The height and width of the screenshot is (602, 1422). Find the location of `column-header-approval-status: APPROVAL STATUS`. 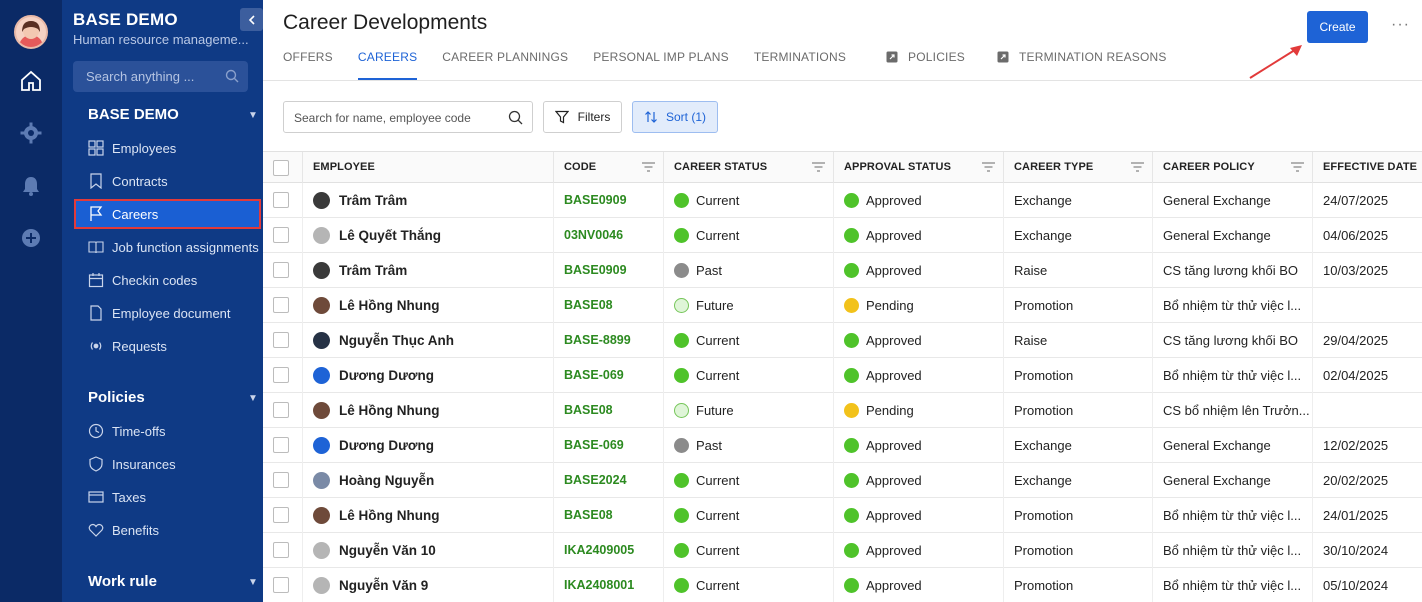

column-header-approval-status: APPROVAL STATUS is located at coordinates (918, 167).